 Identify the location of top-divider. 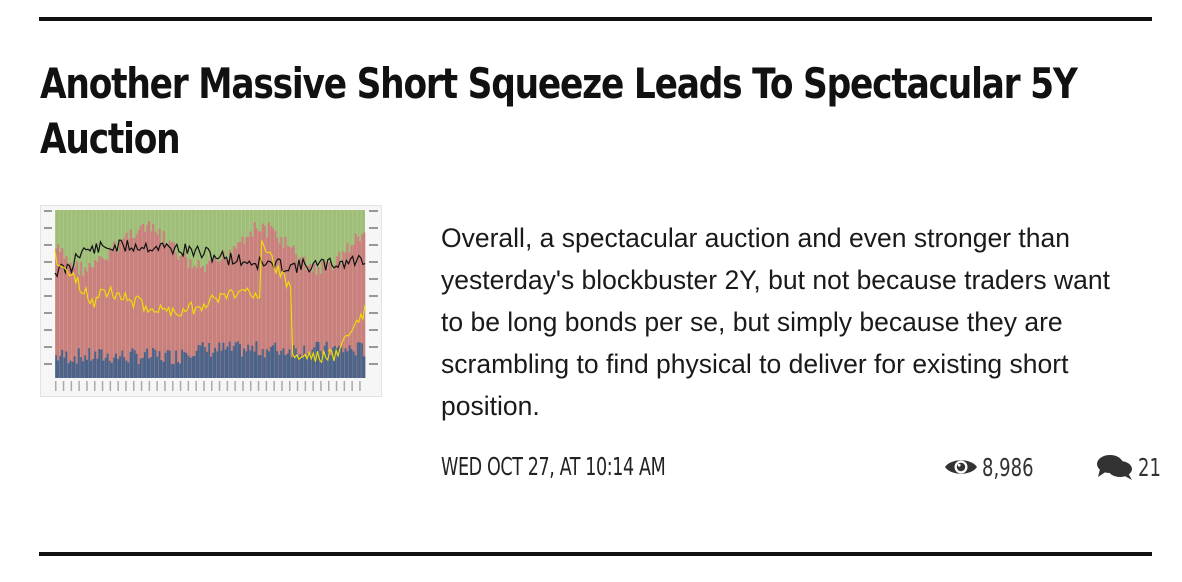
(595, 19).